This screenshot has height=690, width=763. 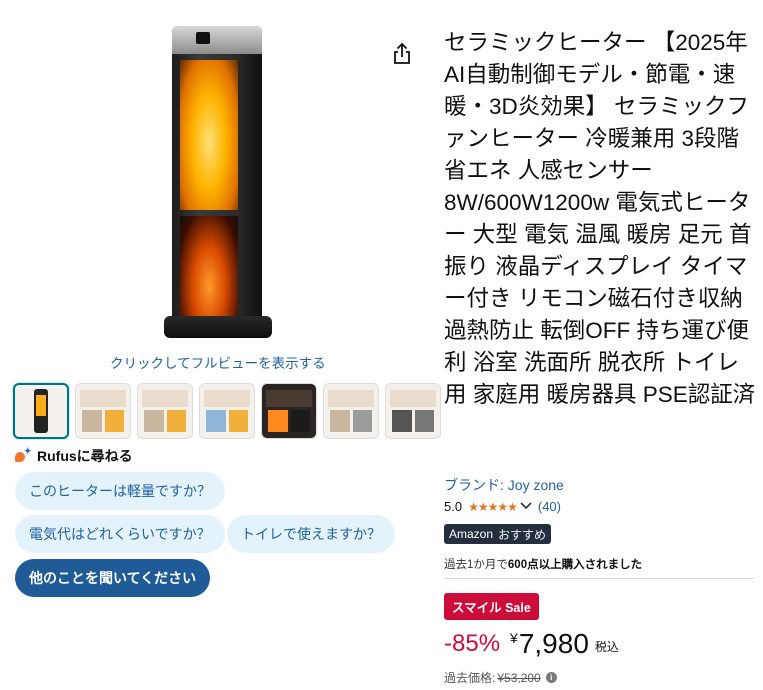 What do you see at coordinates (551, 677) in the screenshot?
I see `info-icon: i` at bounding box center [551, 677].